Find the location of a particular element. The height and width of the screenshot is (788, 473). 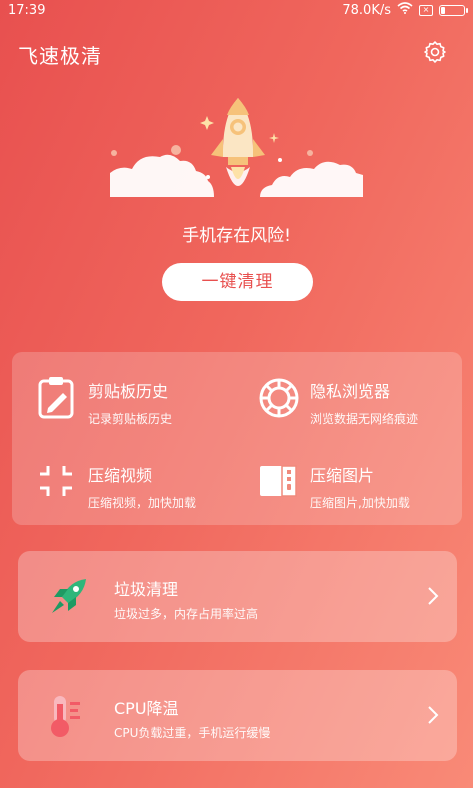

battery-icon is located at coordinates (453, 10).